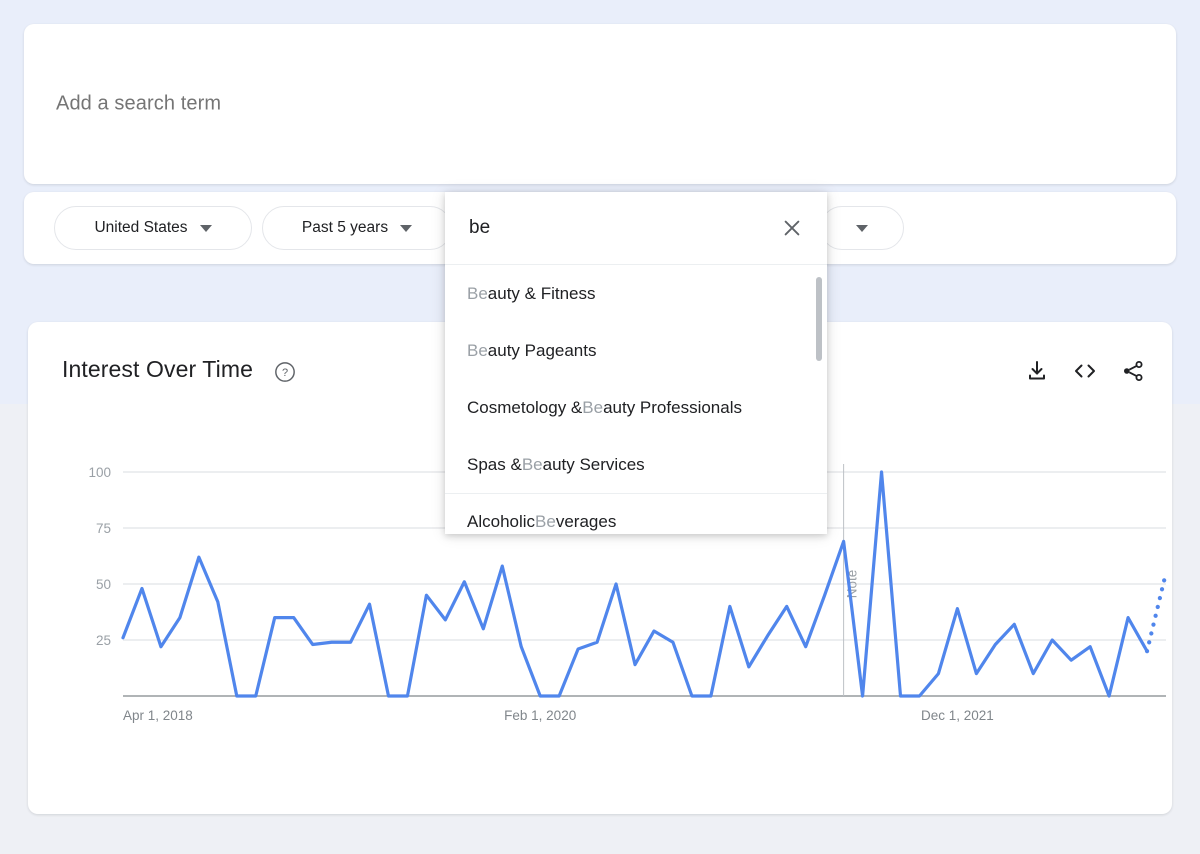  Describe the element at coordinates (541, 293) in the screenshot. I see `suggestion-rest-text: auty & Fitness` at that location.